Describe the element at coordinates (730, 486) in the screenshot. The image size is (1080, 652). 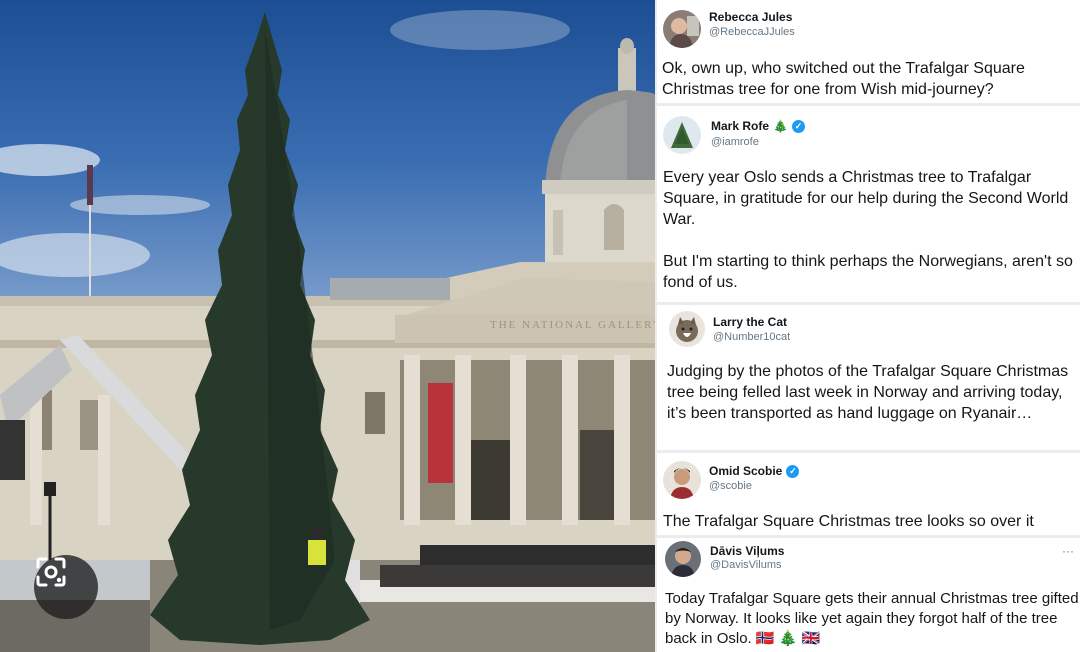
I see `user-handle: @scobie` at that location.